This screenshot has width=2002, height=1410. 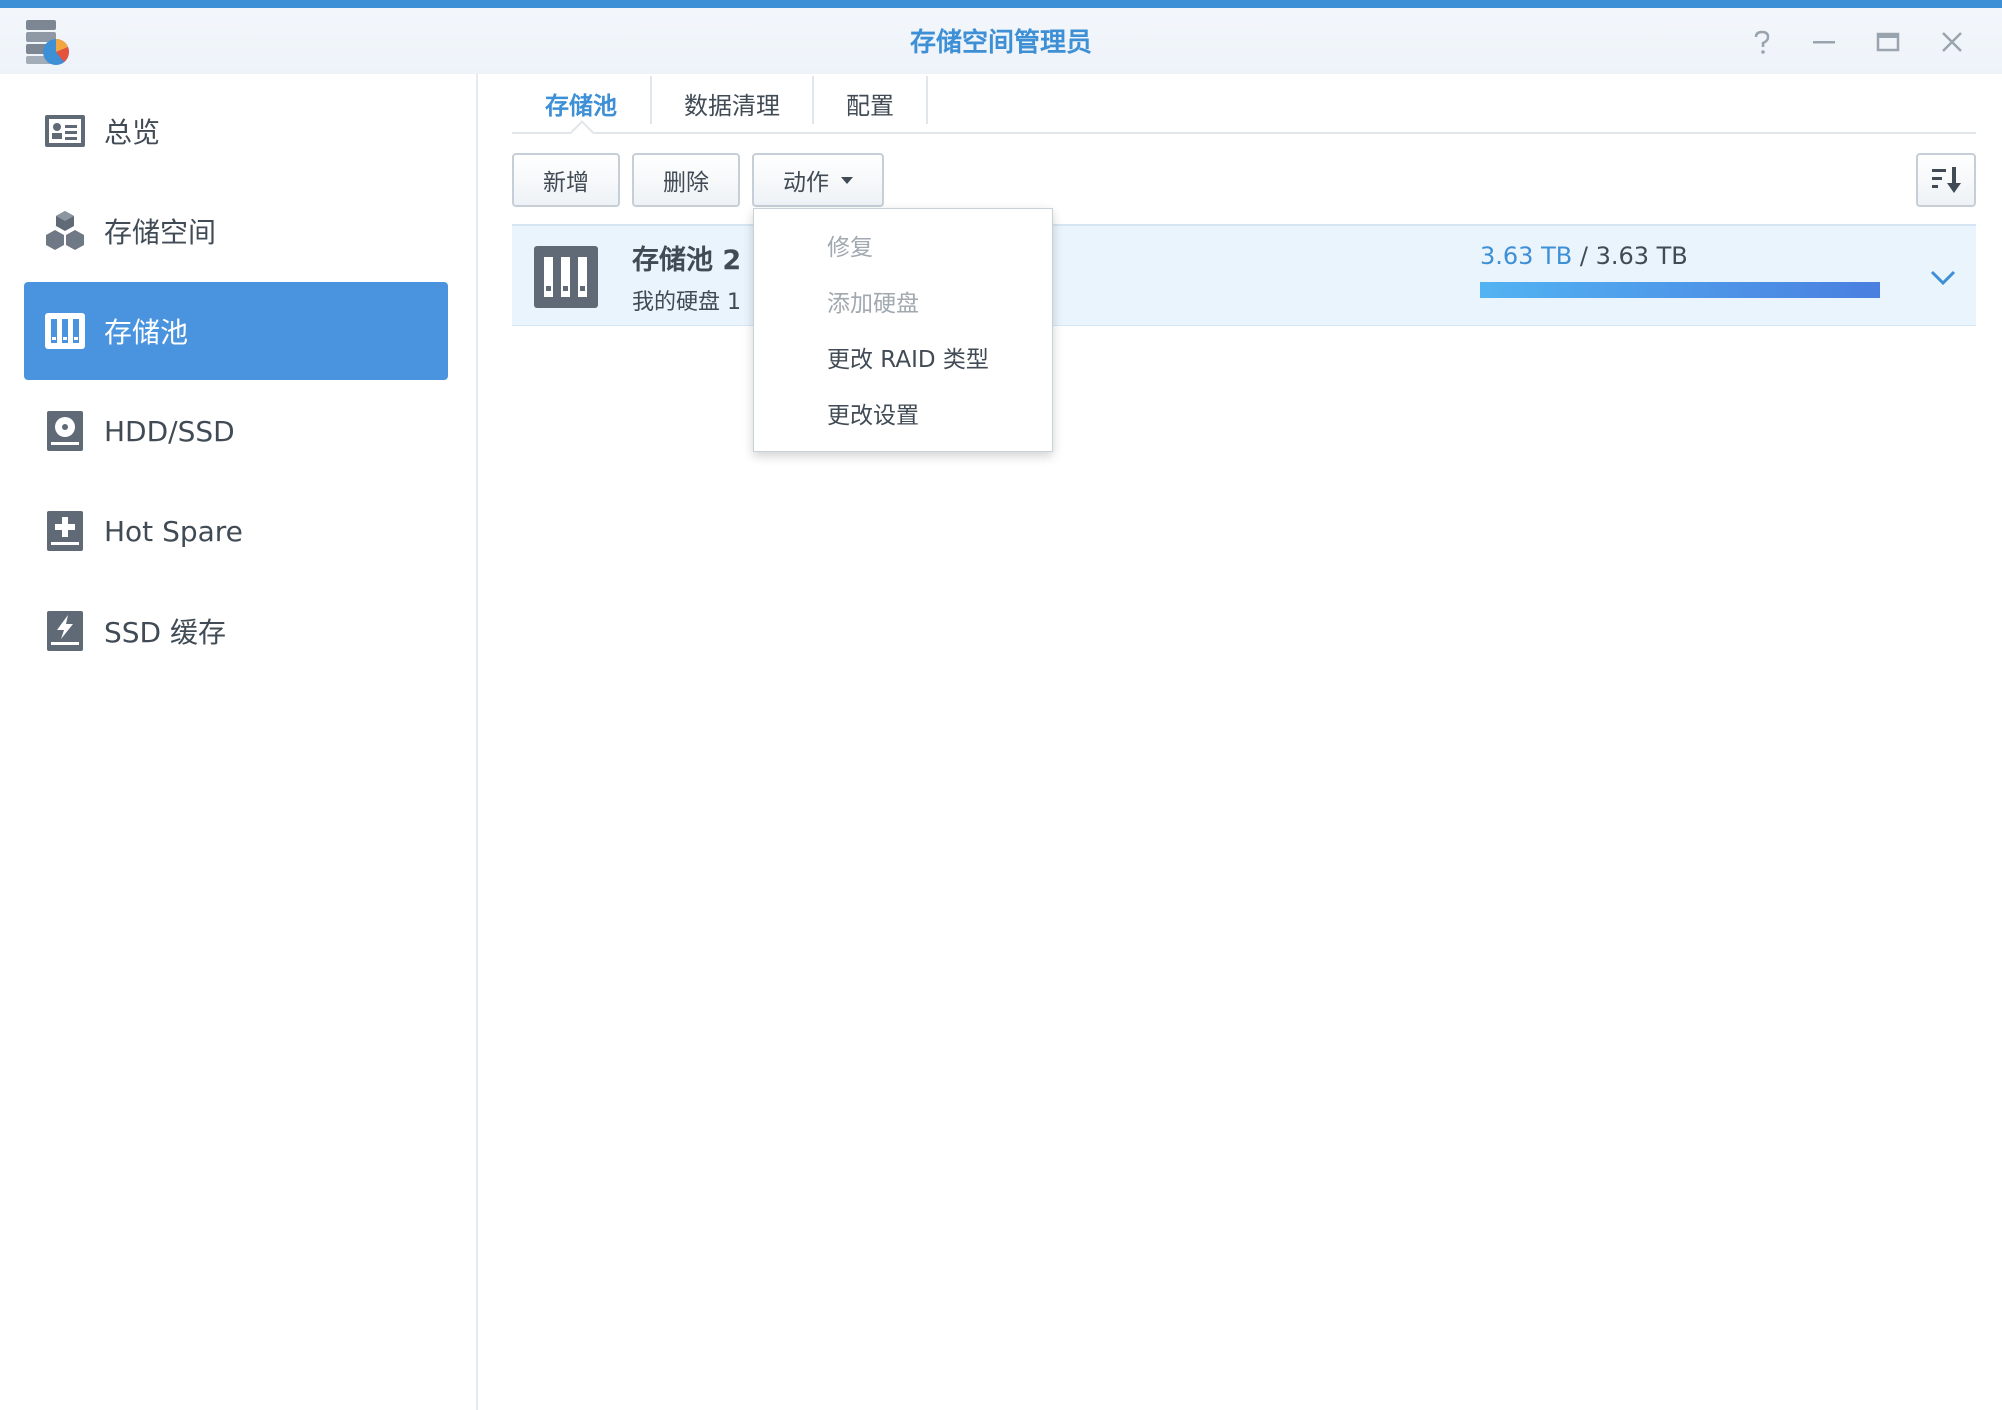 I want to click on sidebar-item-label: 存储池, so click(x=146, y=332).